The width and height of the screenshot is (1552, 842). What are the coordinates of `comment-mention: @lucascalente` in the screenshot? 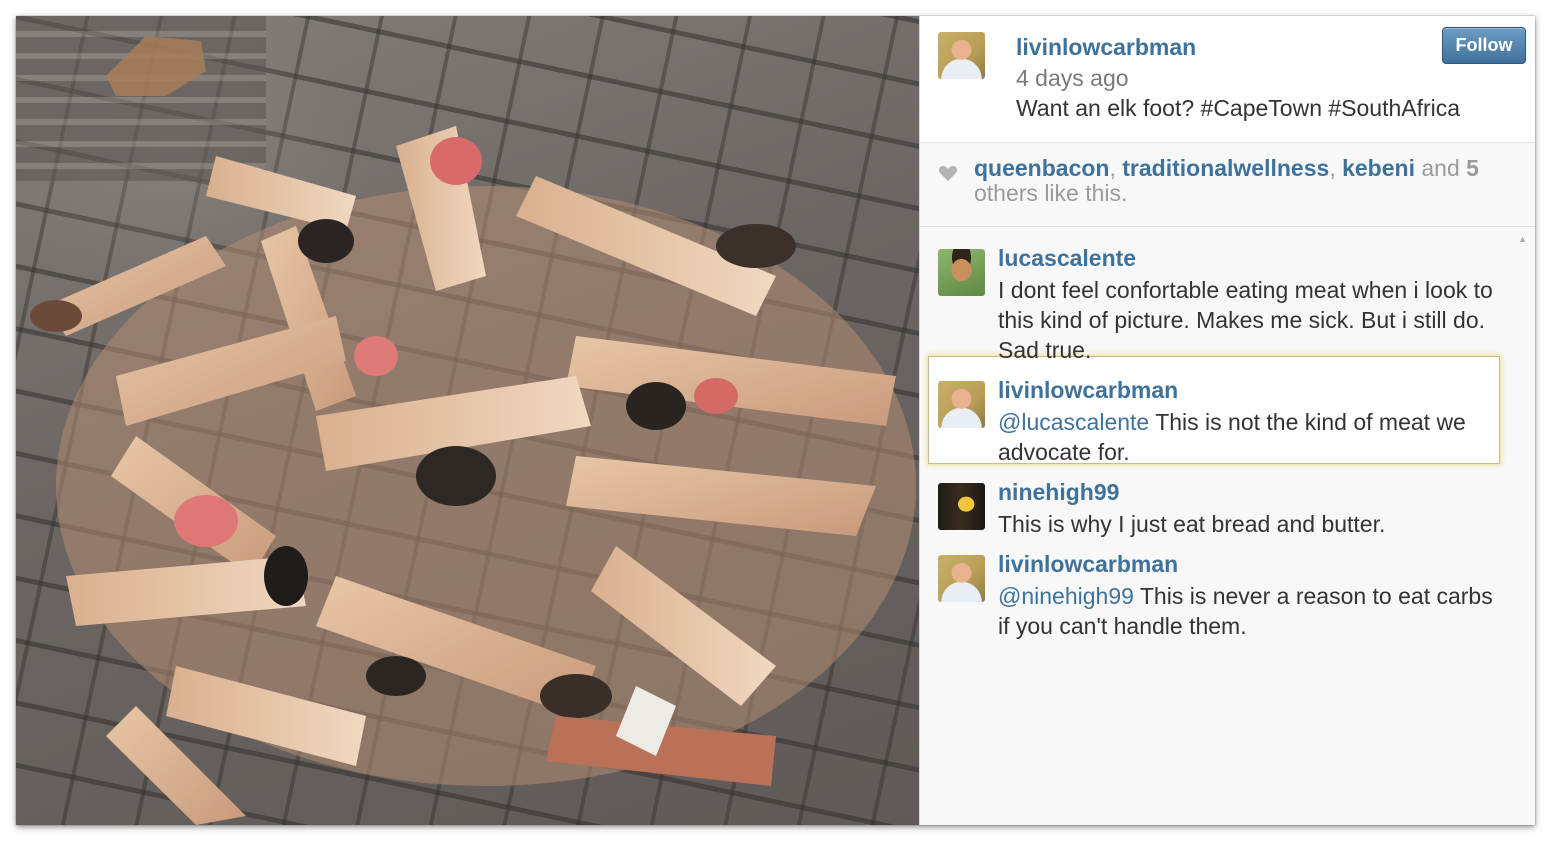 It's located at (1073, 422).